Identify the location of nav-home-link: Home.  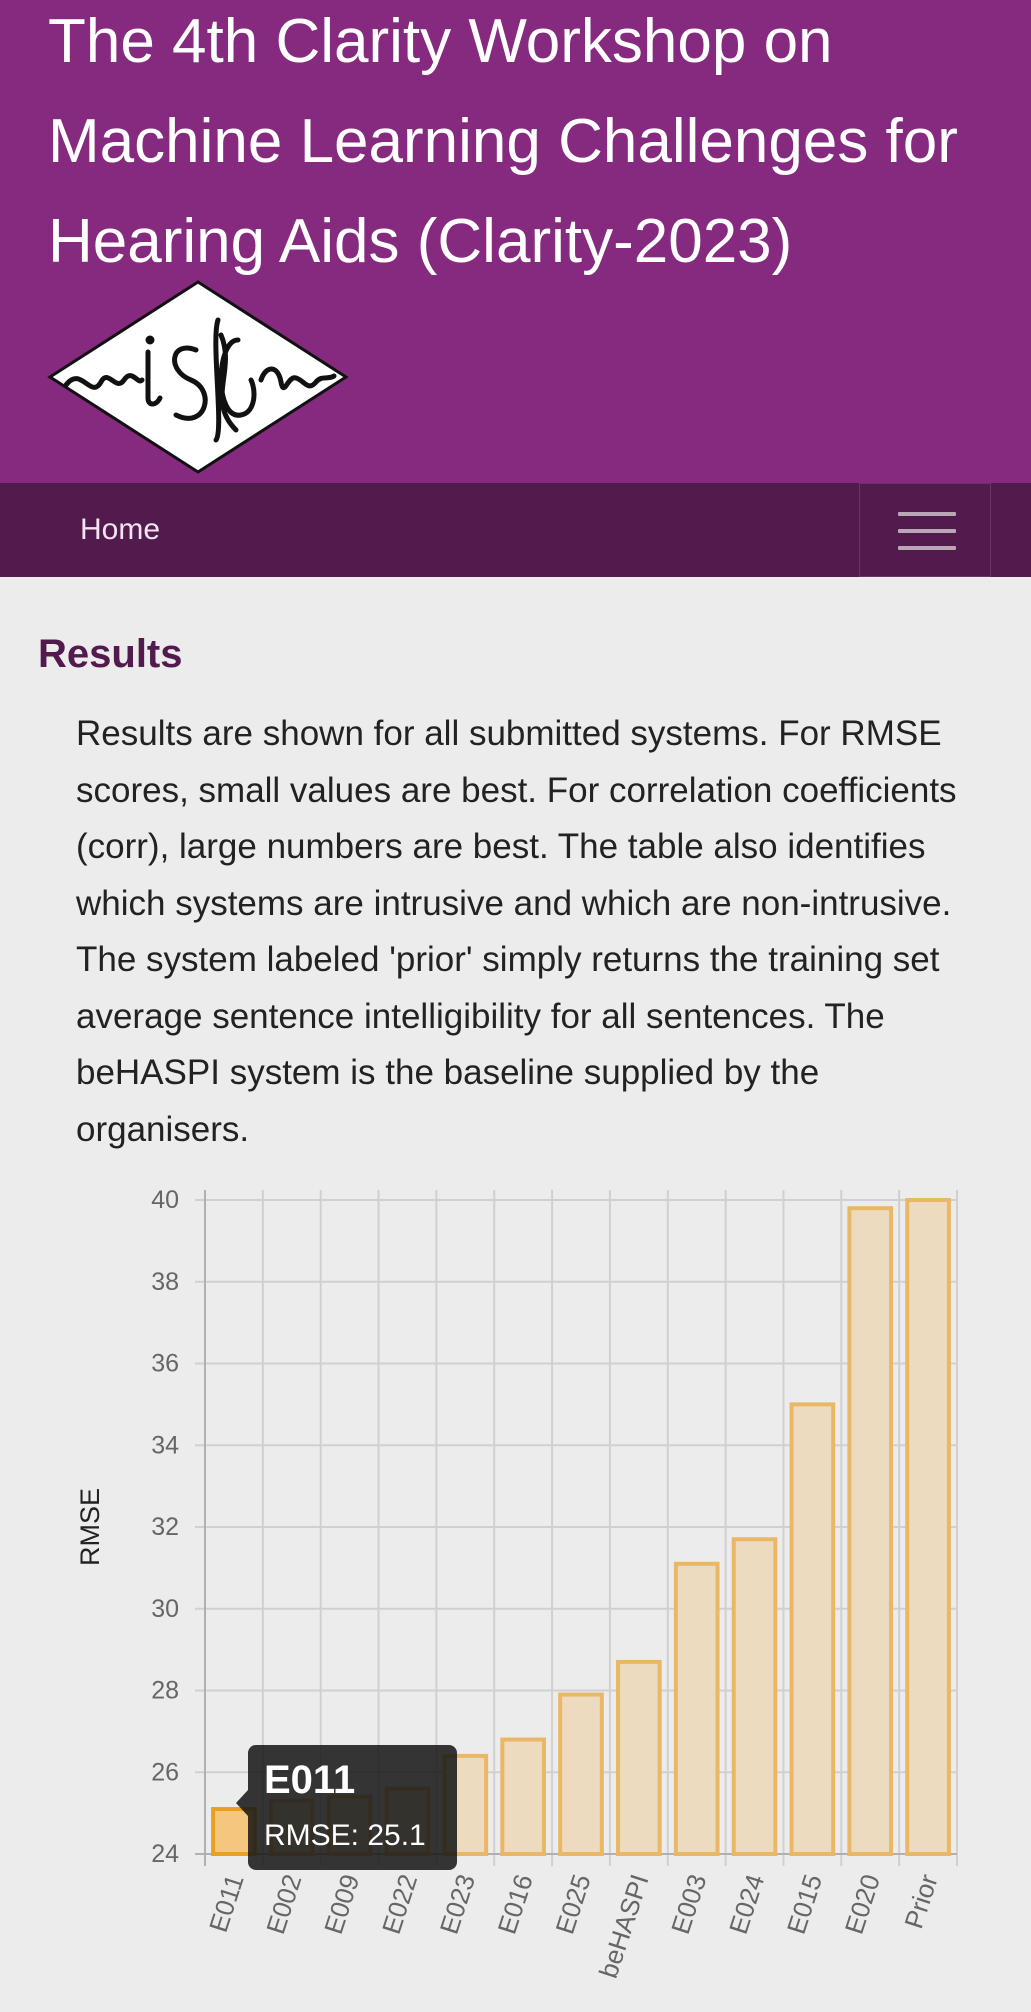
(120, 530).